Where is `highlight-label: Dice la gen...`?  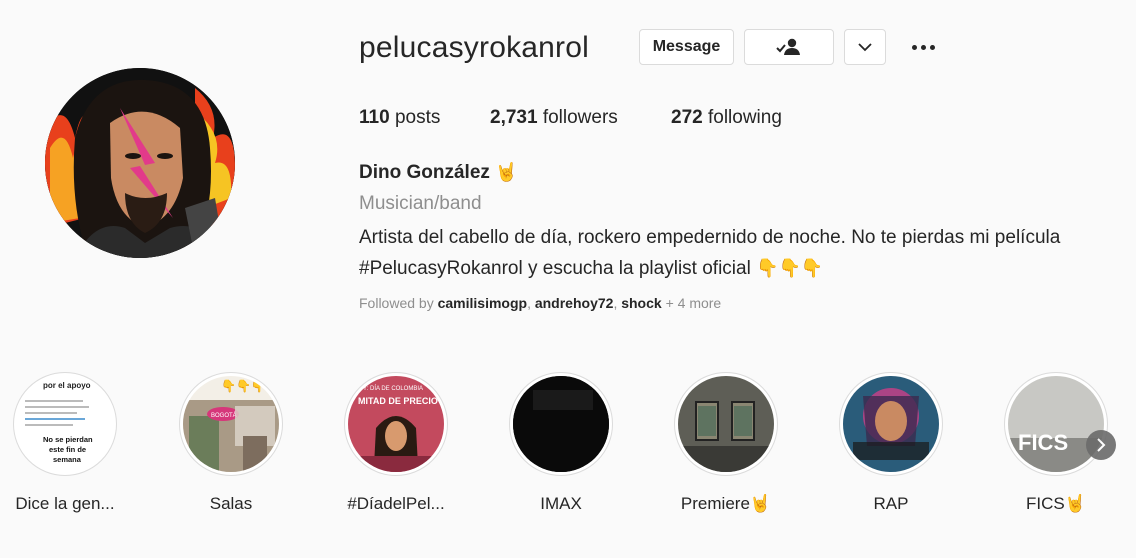 highlight-label: Dice la gen... is located at coordinates (65, 503).